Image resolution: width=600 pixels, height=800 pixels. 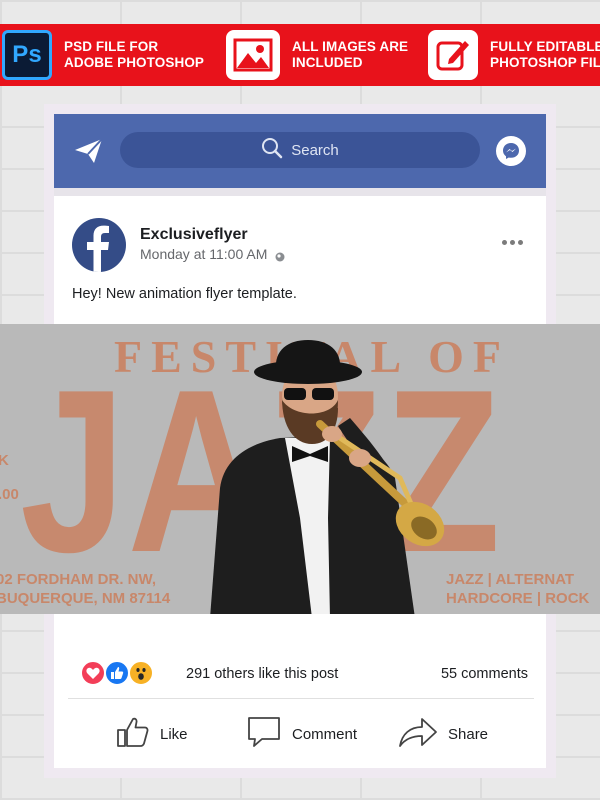 I want to click on divider, so click(x=301, y=698).